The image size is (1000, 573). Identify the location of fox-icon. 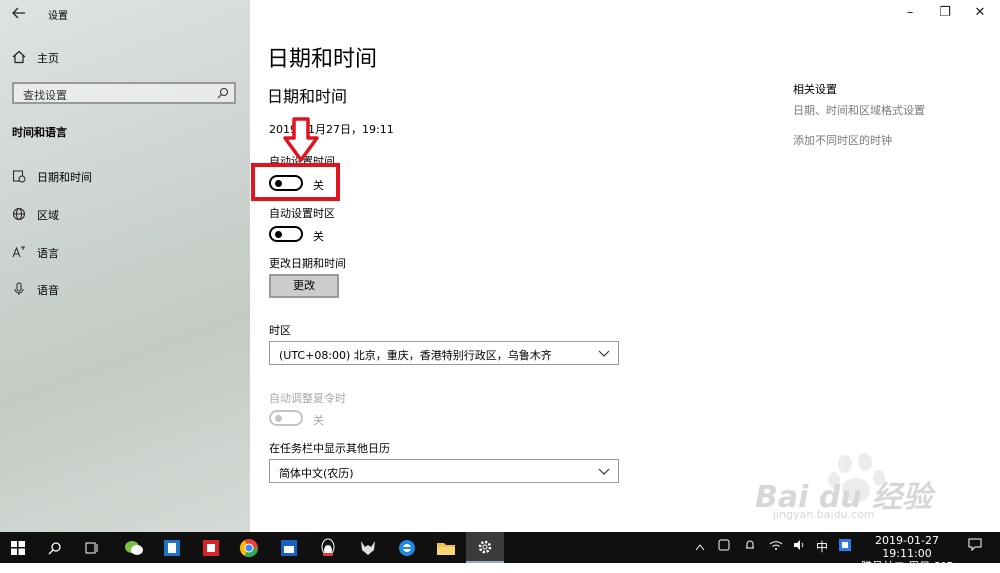
(368, 548).